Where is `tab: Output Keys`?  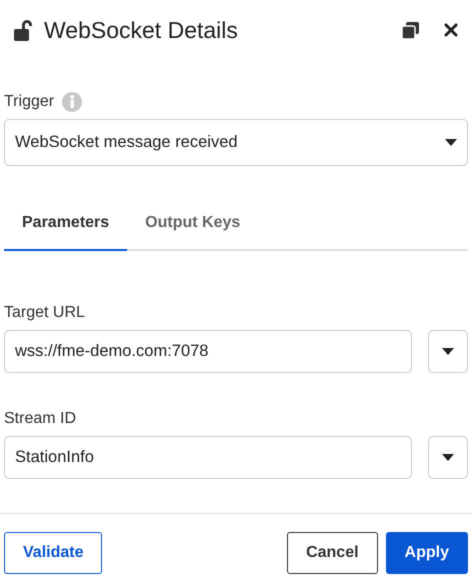 tab: Output Keys is located at coordinates (192, 224).